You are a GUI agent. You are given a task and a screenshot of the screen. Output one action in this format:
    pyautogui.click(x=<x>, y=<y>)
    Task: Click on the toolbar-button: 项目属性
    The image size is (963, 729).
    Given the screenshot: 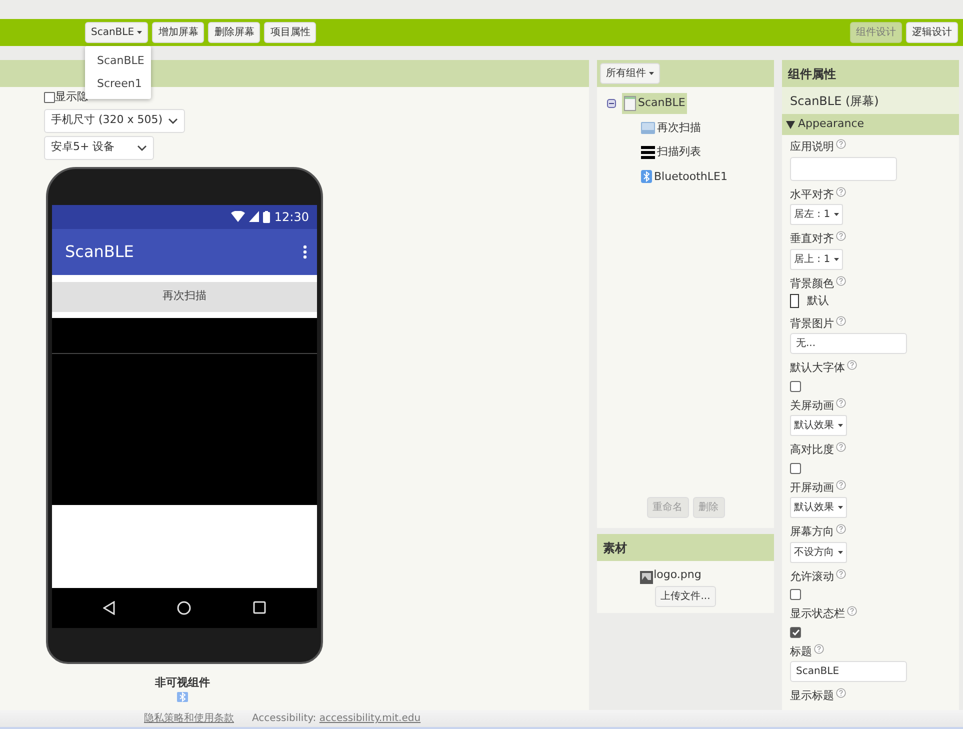 What is the action you would take?
    pyautogui.click(x=290, y=32)
    